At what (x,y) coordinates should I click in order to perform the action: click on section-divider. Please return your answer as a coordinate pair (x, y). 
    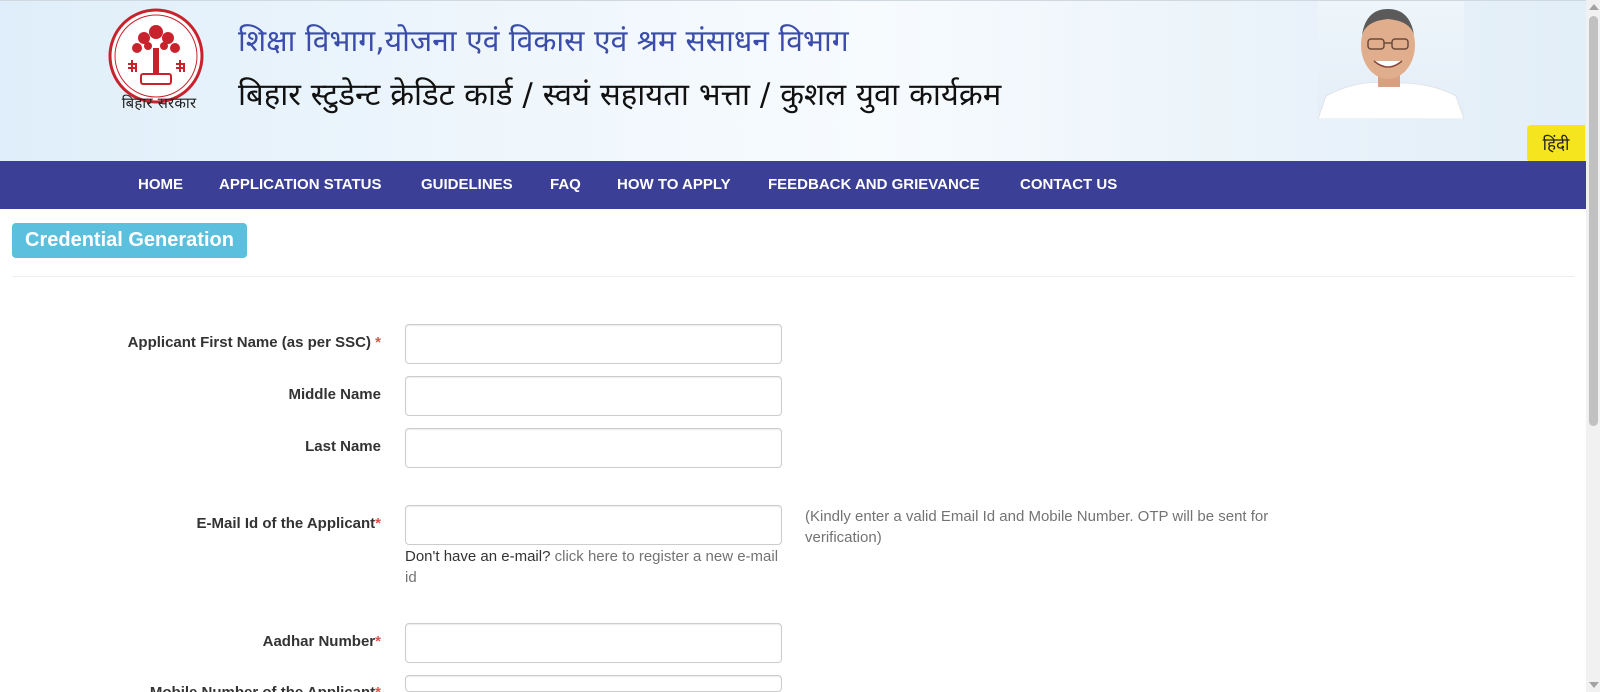
    Looking at the image, I should click on (793, 276).